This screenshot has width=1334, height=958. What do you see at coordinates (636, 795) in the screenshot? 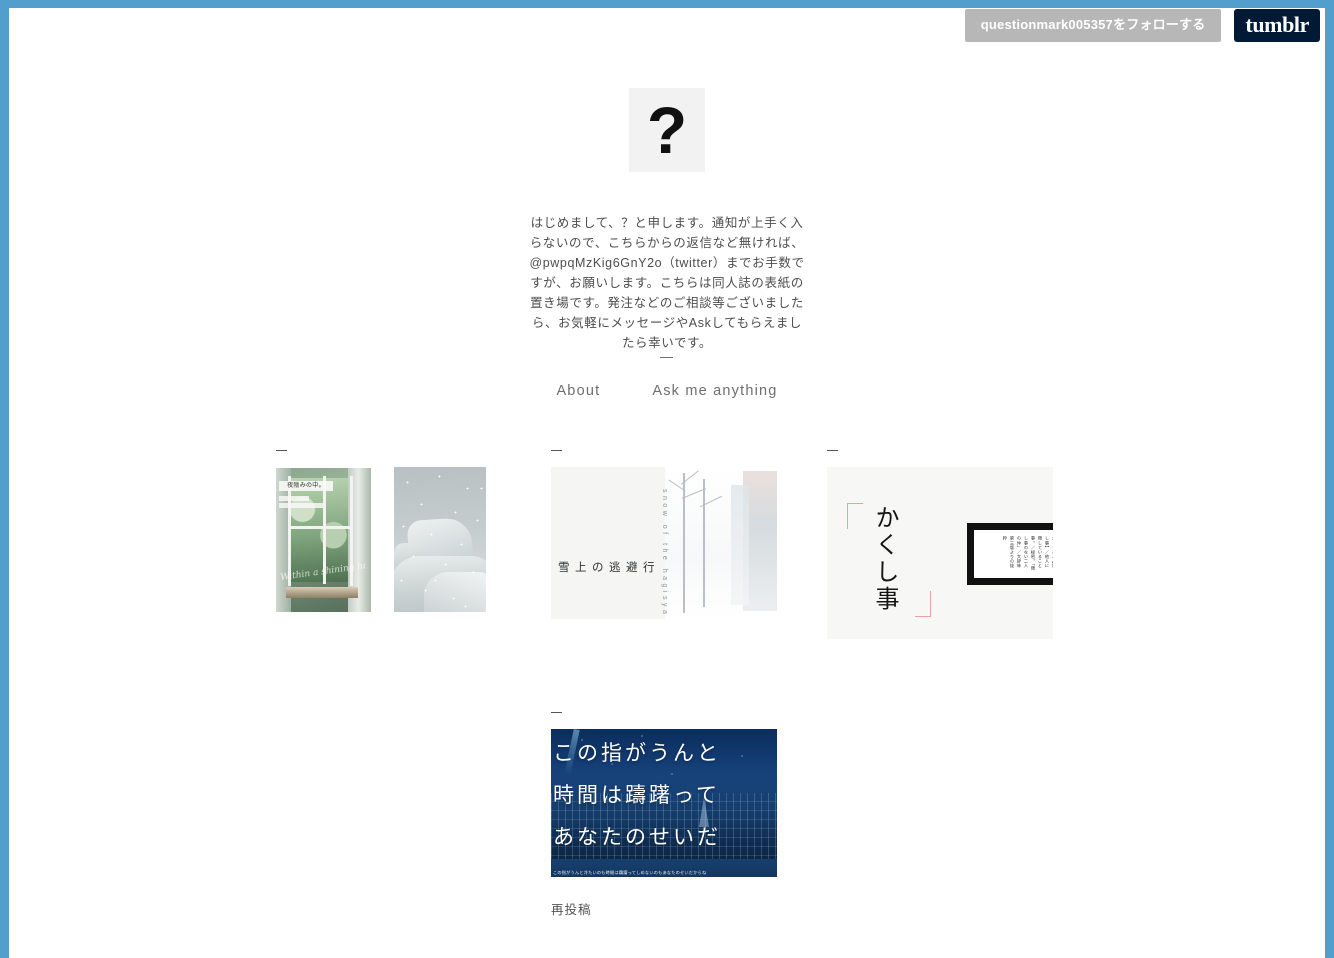
I see `cover-line-2: 時間は躊躇って` at bounding box center [636, 795].